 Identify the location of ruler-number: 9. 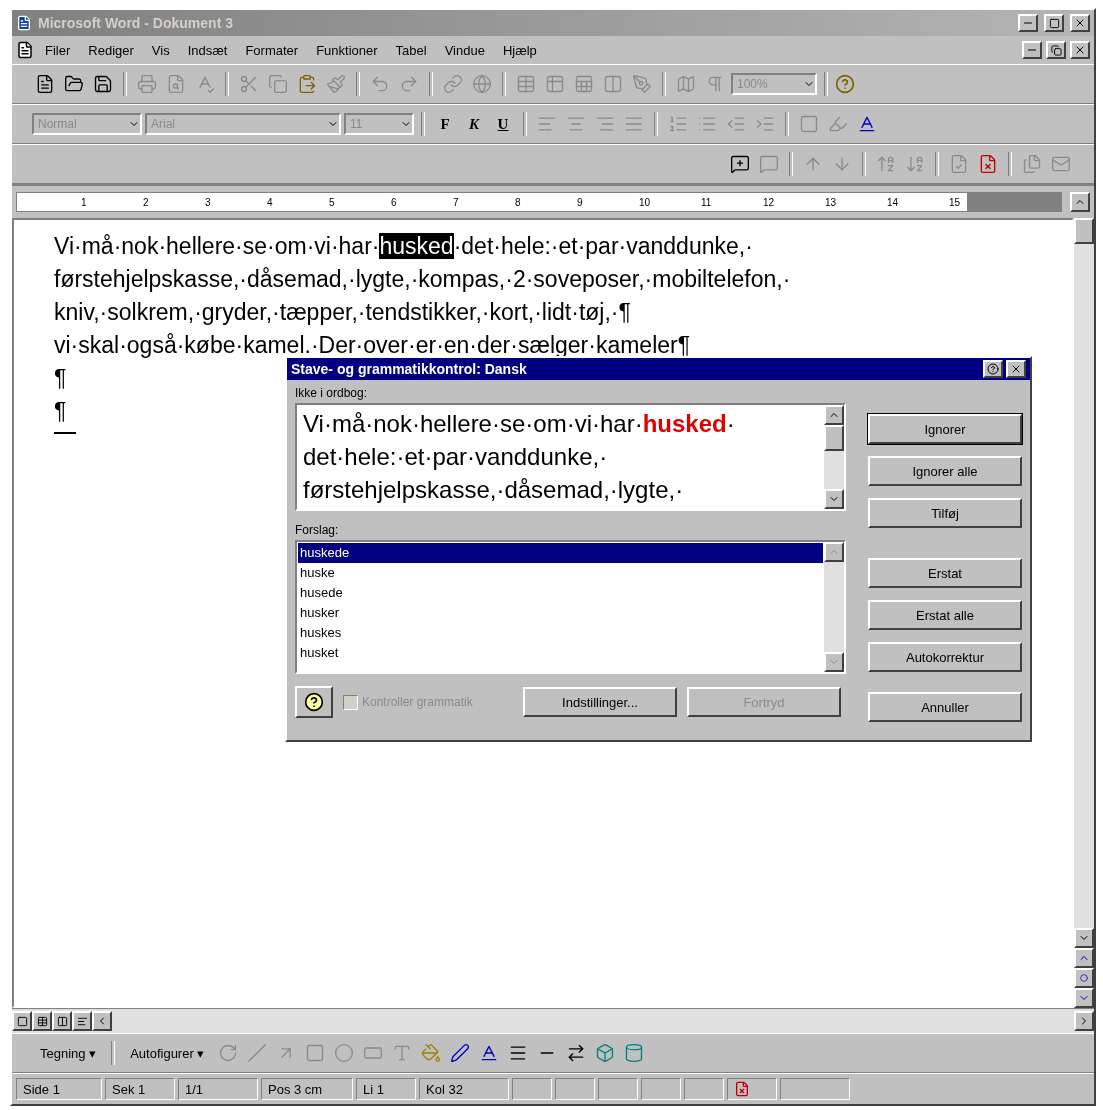
(580, 202).